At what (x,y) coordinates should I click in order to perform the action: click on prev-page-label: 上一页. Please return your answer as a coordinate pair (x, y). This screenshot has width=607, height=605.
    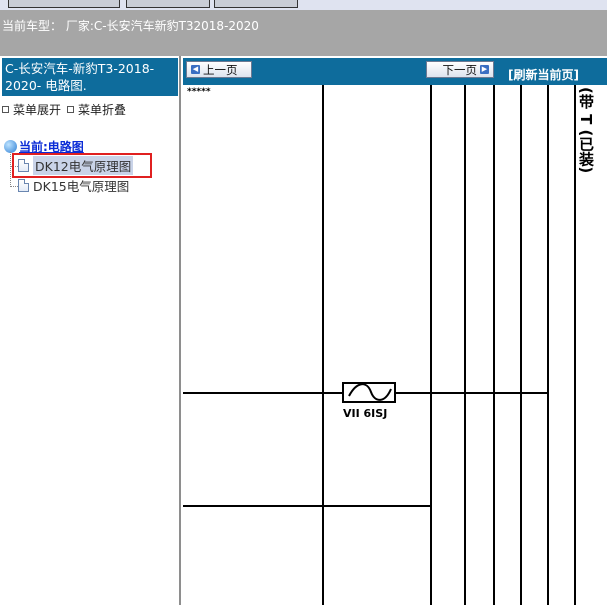
    Looking at the image, I should click on (220, 69).